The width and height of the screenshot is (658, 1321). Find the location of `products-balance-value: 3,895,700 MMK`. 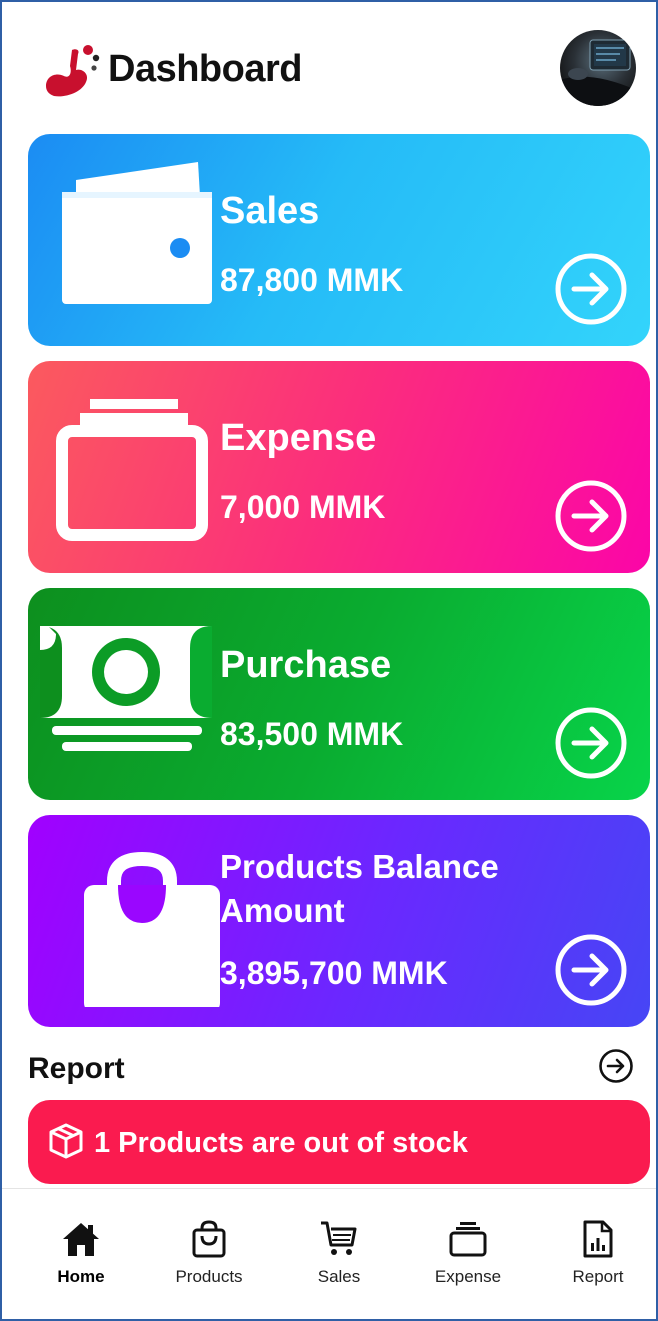

products-balance-value: 3,895,700 MMK is located at coordinates (334, 973).